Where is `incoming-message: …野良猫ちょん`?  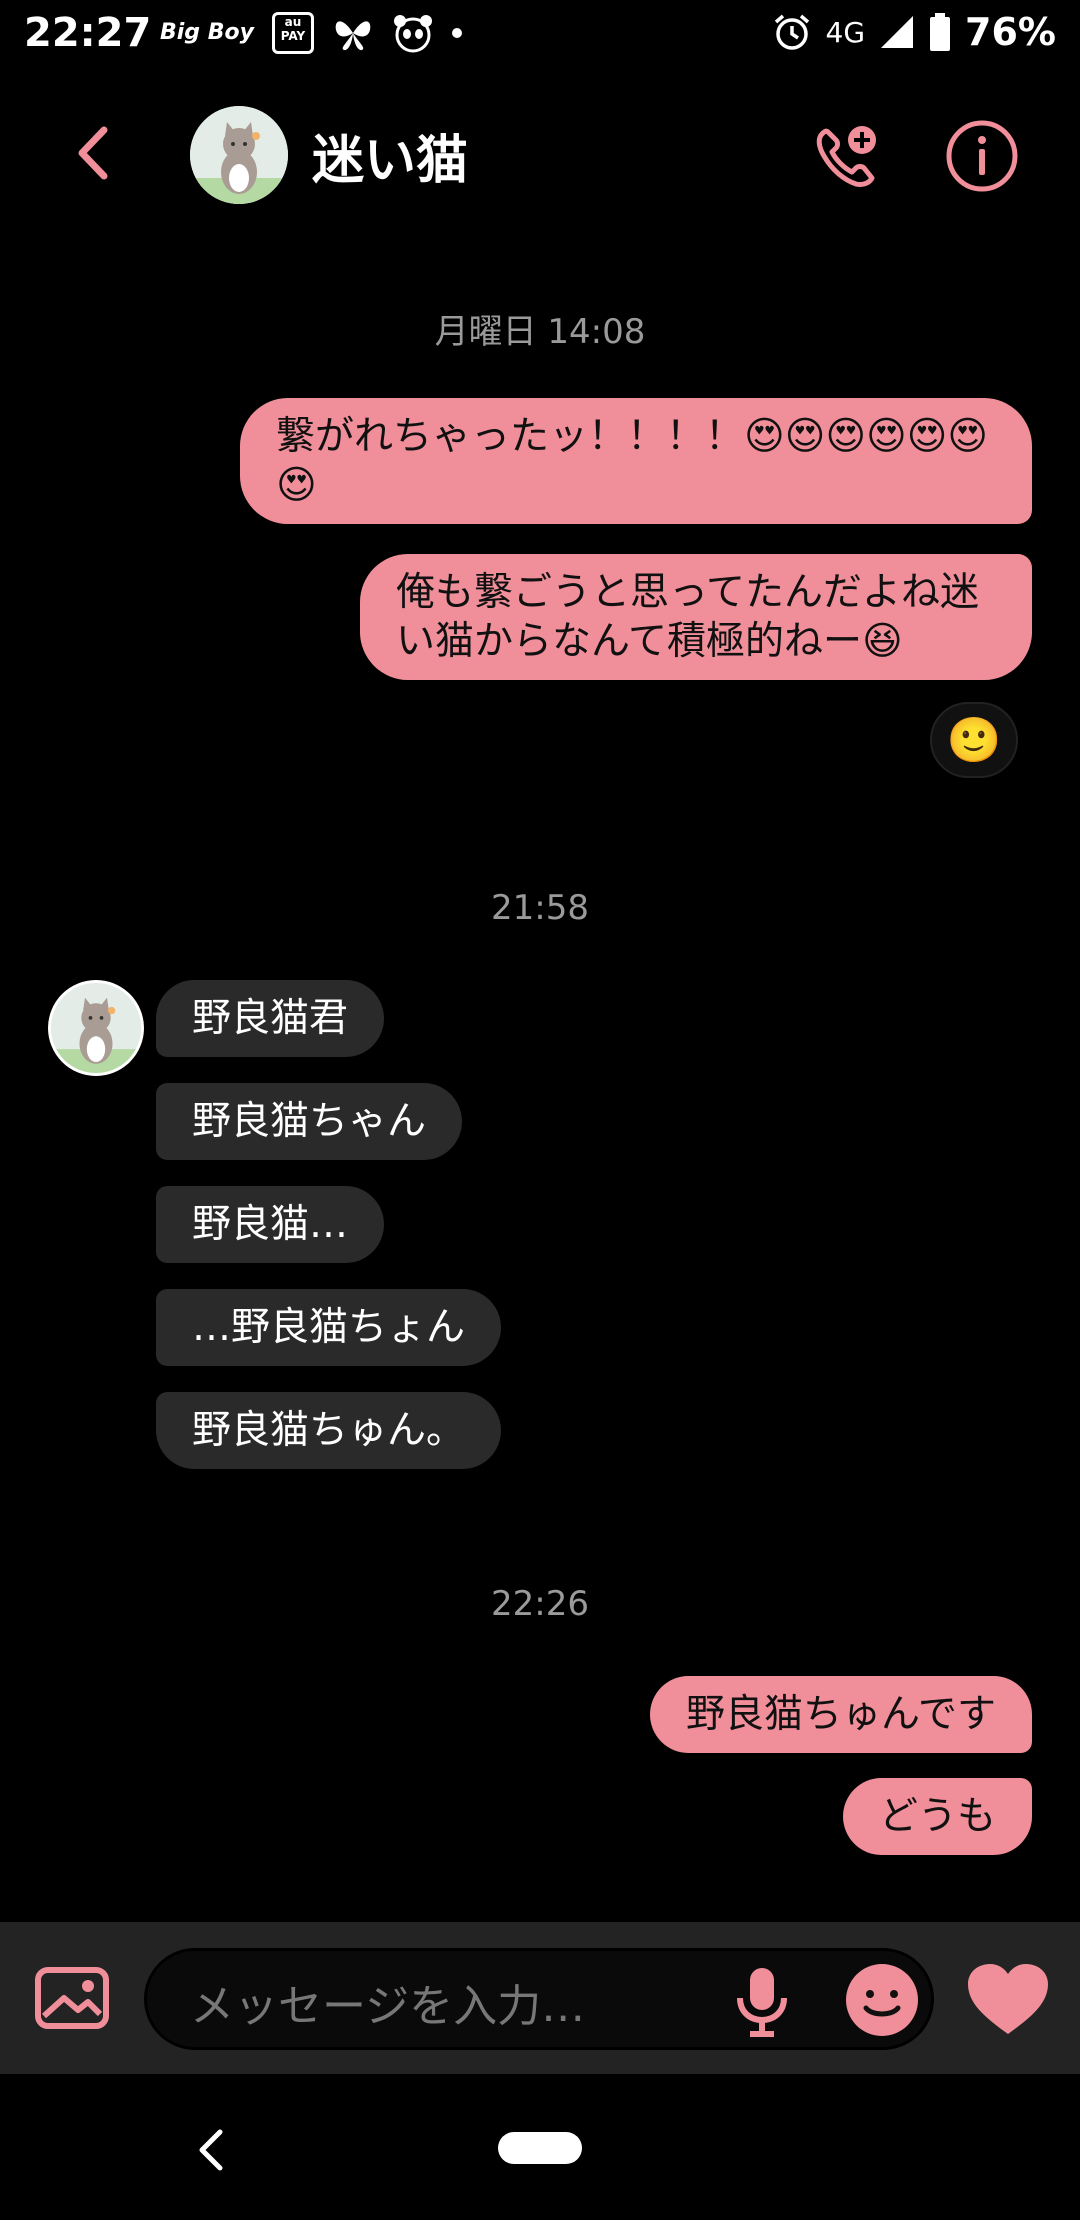
incoming-message: …野良猫ちょん is located at coordinates (329, 1327).